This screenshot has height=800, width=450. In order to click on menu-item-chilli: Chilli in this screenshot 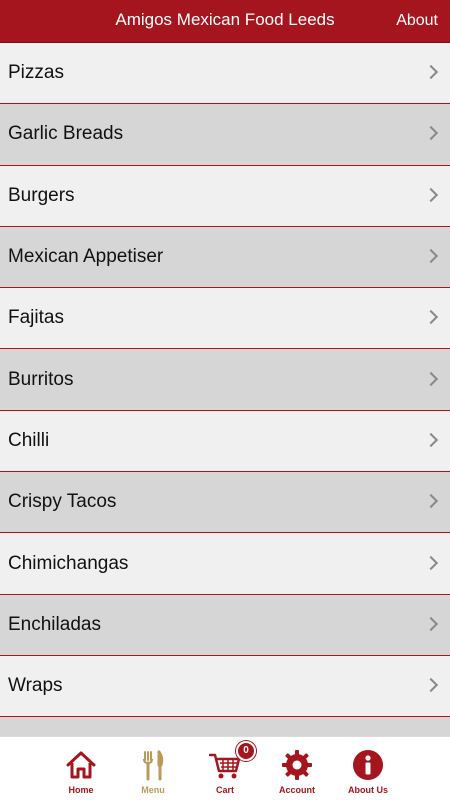, I will do `click(225, 441)`.